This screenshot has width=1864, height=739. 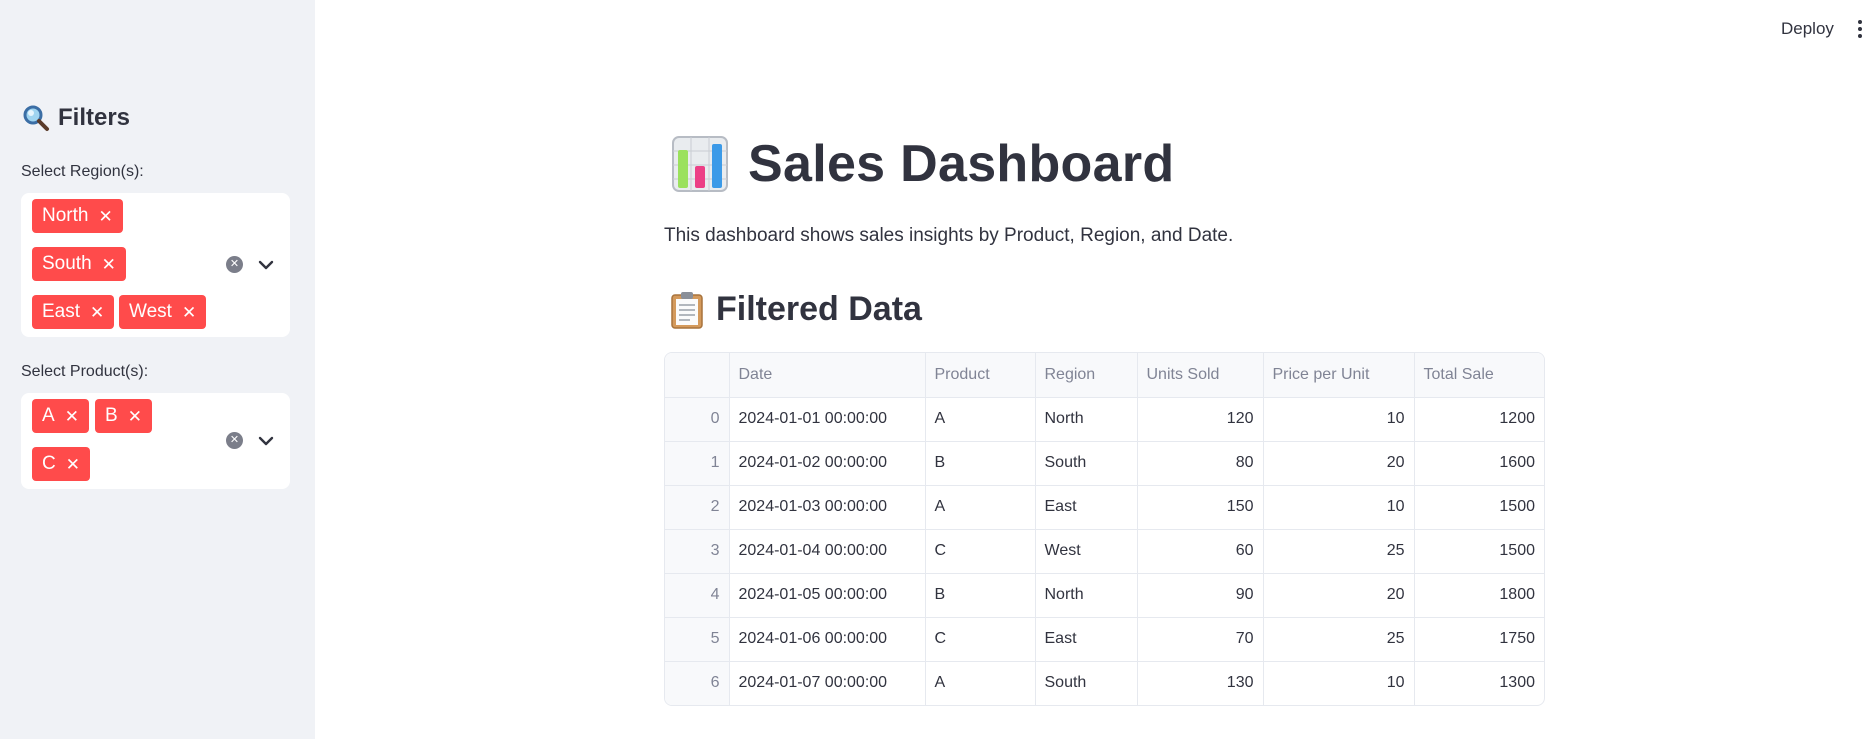 I want to click on table-cell: 1800, so click(x=1479, y=595).